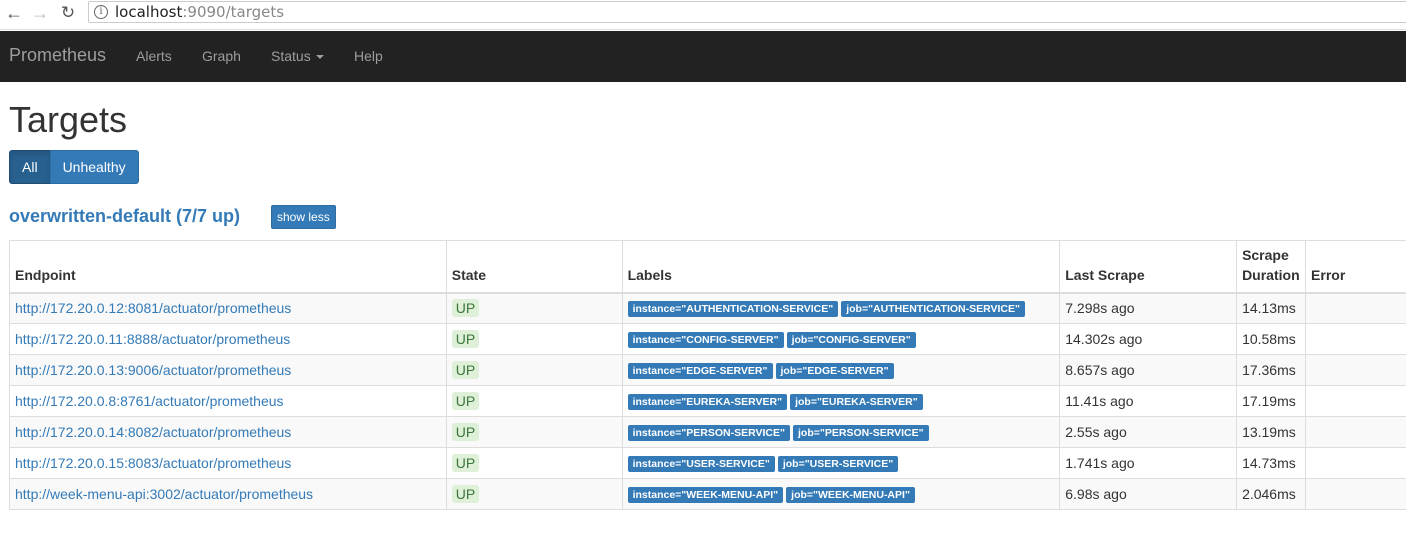  I want to click on labels-cell: instance="EDGE-SERVER" job="EDGE-SERVER", so click(841, 370).